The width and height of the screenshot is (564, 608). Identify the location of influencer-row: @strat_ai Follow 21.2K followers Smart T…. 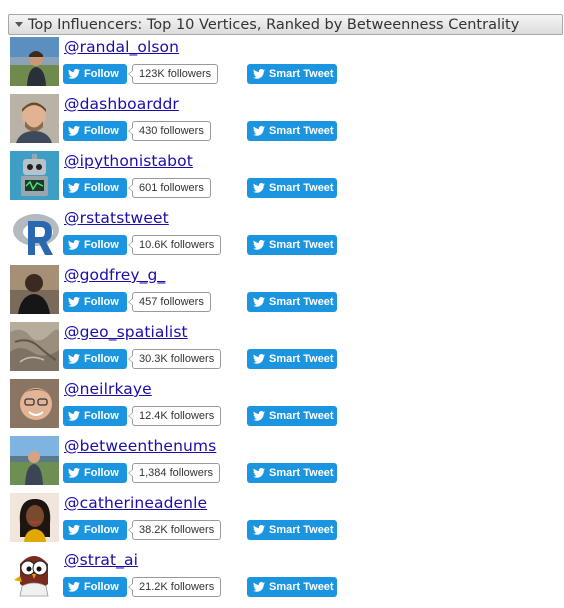
(287, 578).